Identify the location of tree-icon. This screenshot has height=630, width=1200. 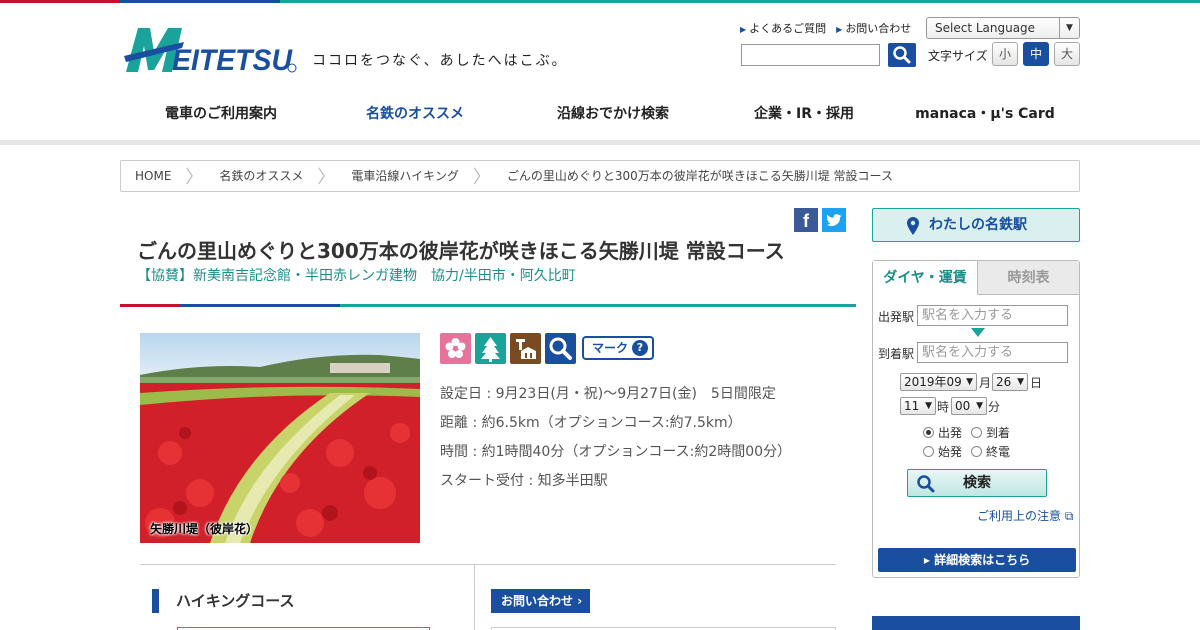
(490, 348).